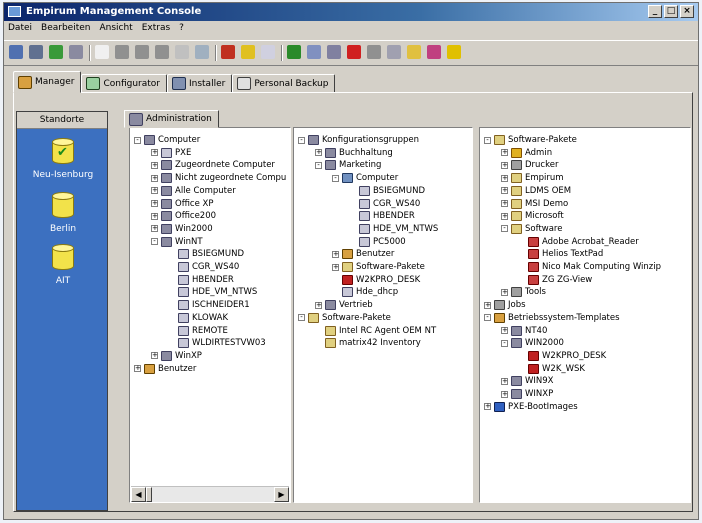  I want to click on cut-icon, so click(122, 52).